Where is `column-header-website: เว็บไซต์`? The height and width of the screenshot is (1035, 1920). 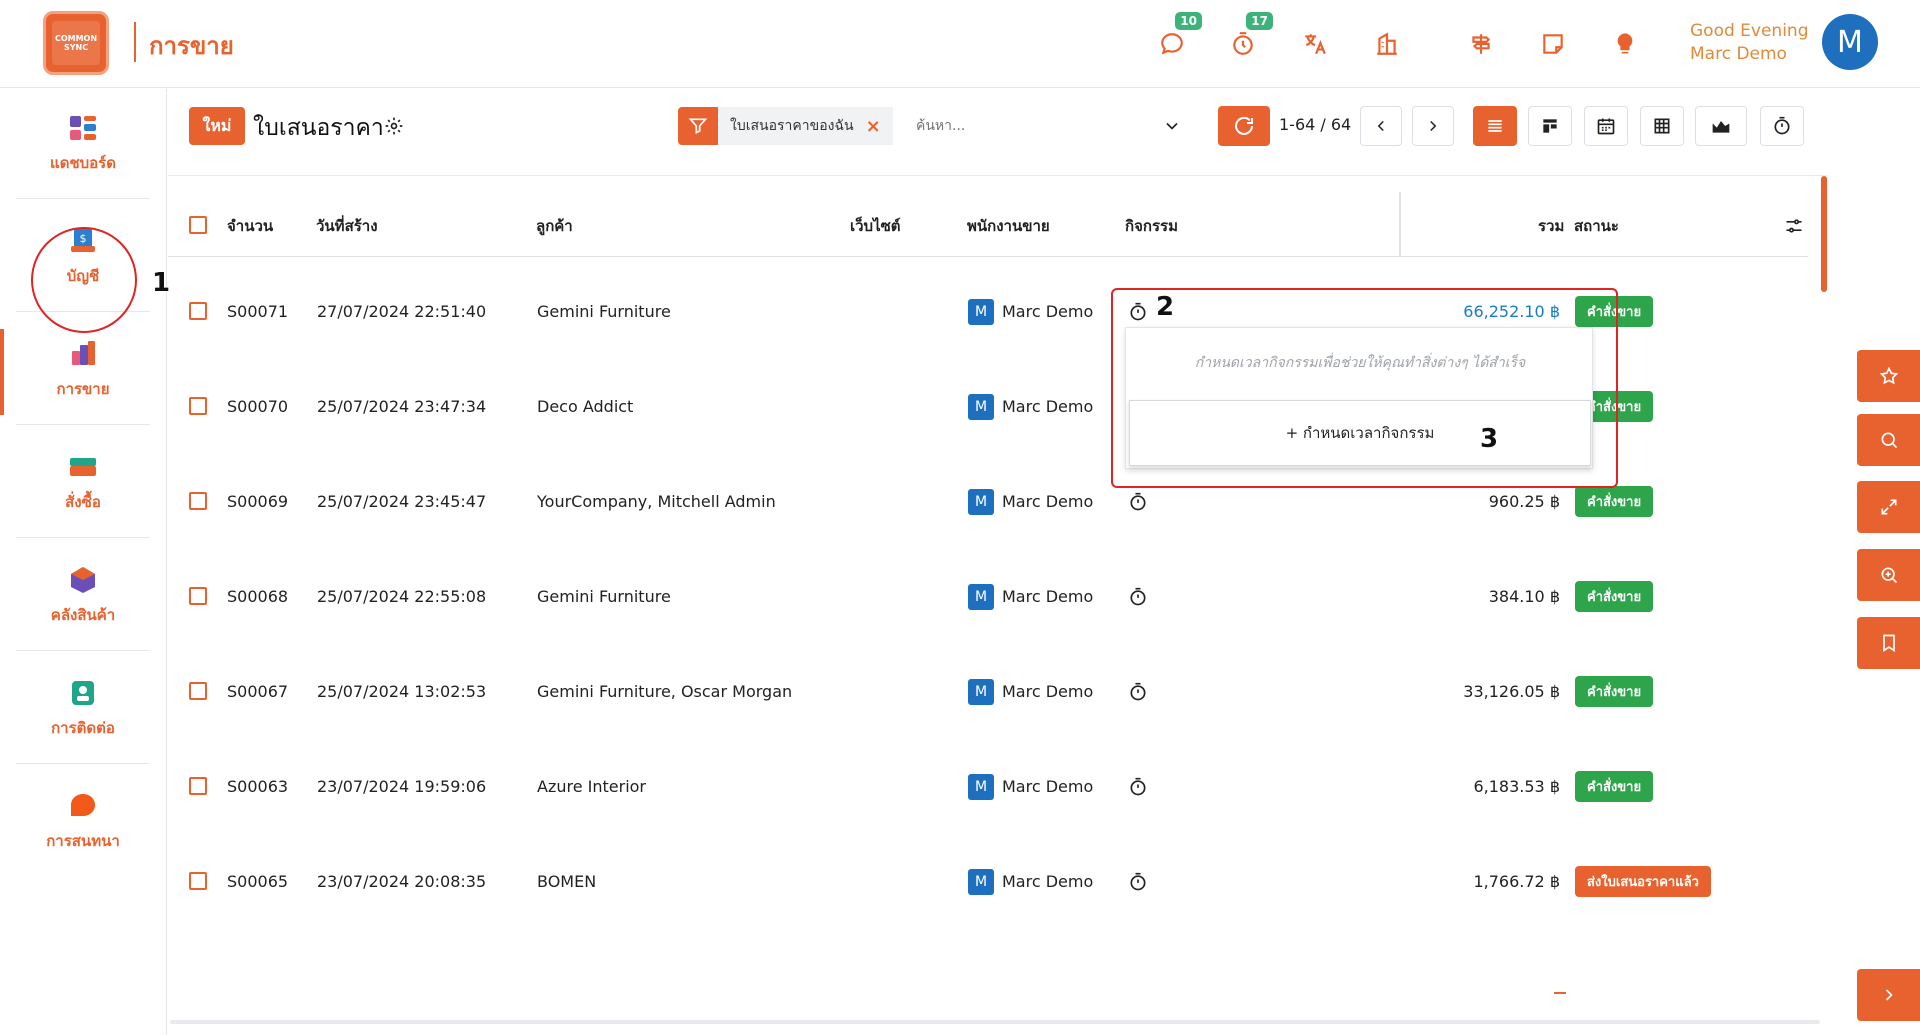 column-header-website: เว็บไซต์ is located at coordinates (875, 226).